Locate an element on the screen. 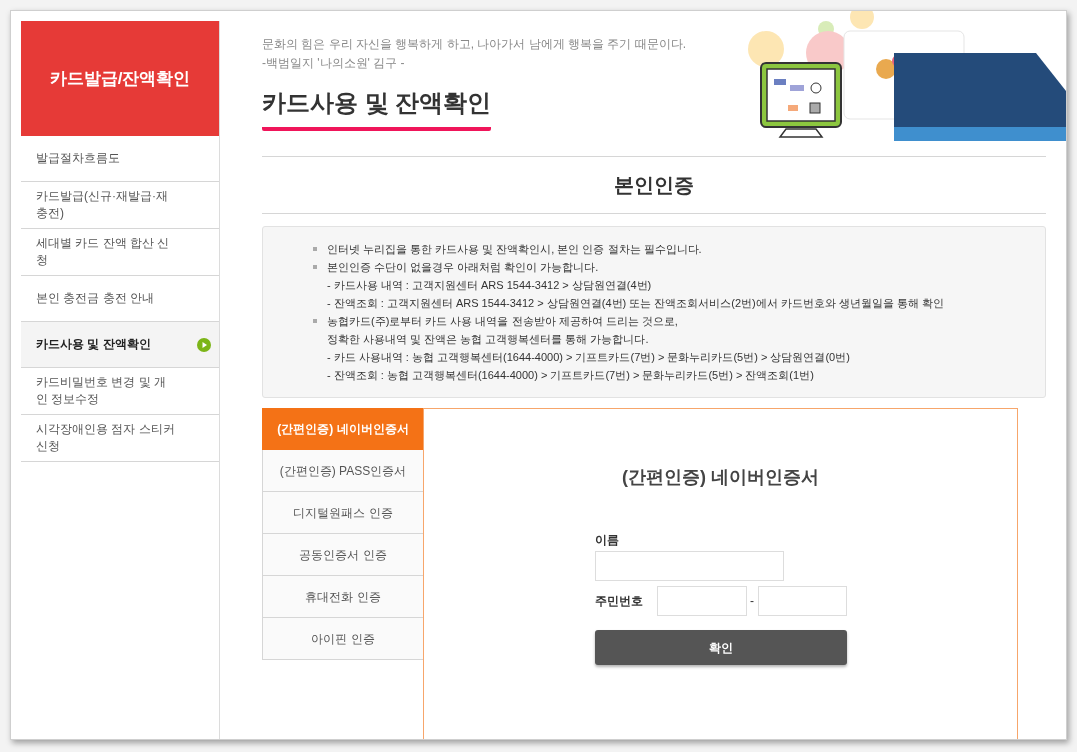 The height and width of the screenshot is (752, 1077). notice-text: 본인인증 수단이 없을경우 아래처럼 확인이 가능합니다. is located at coordinates (463, 267).